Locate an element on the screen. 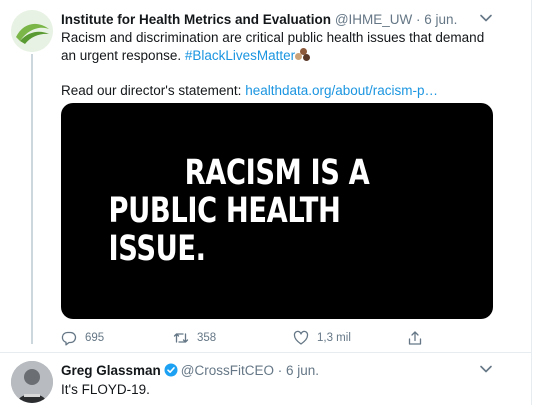 The image size is (540, 406). ihme-logo-icon is located at coordinates (32, 31).